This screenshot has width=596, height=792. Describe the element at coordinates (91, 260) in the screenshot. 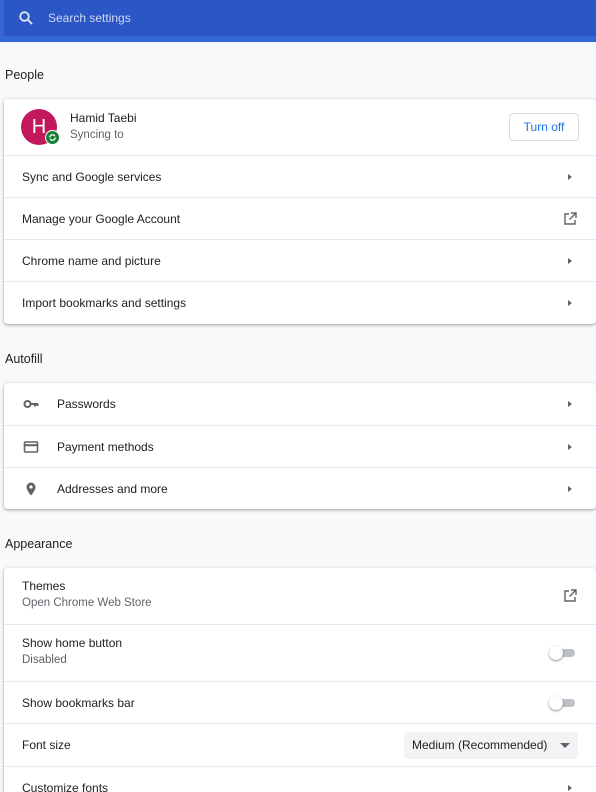

I see `chrome-name-and-picture-label: Chrome name and picture` at that location.